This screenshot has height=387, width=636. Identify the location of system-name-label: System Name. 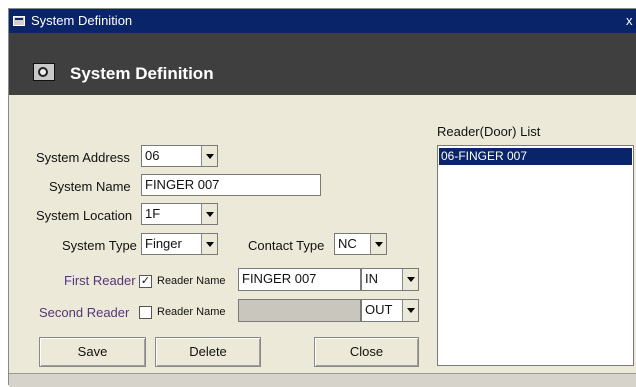
(90, 186).